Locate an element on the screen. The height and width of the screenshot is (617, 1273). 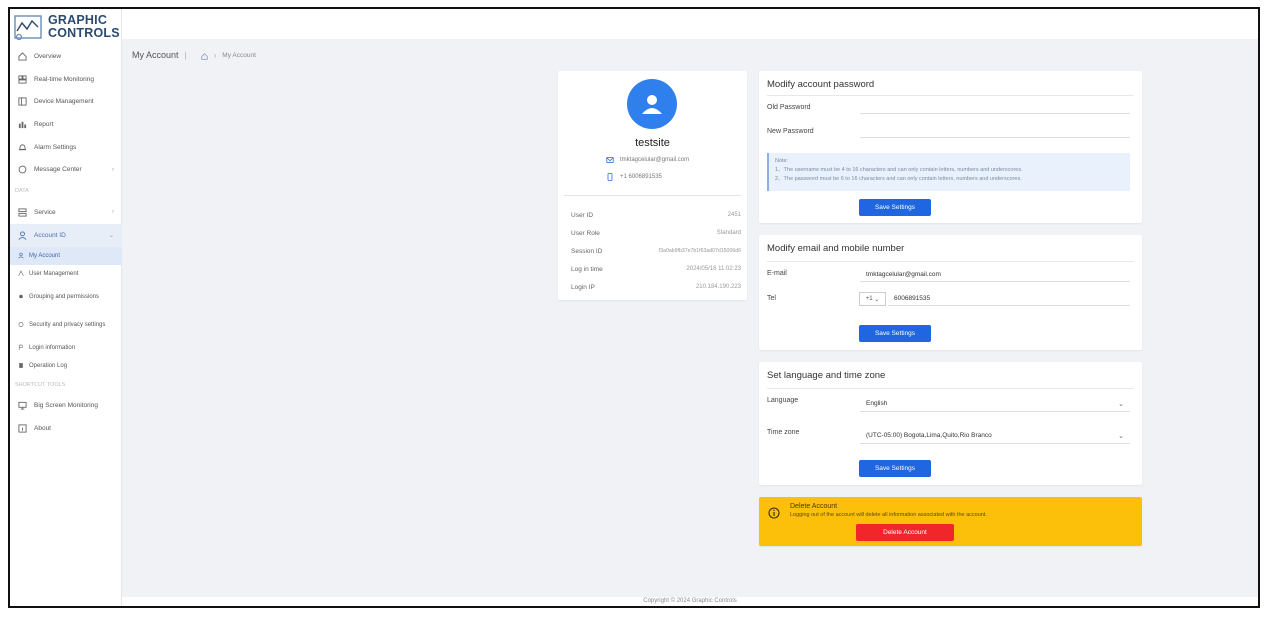
brand-line-2: CONTROLS is located at coordinates (84, 33).